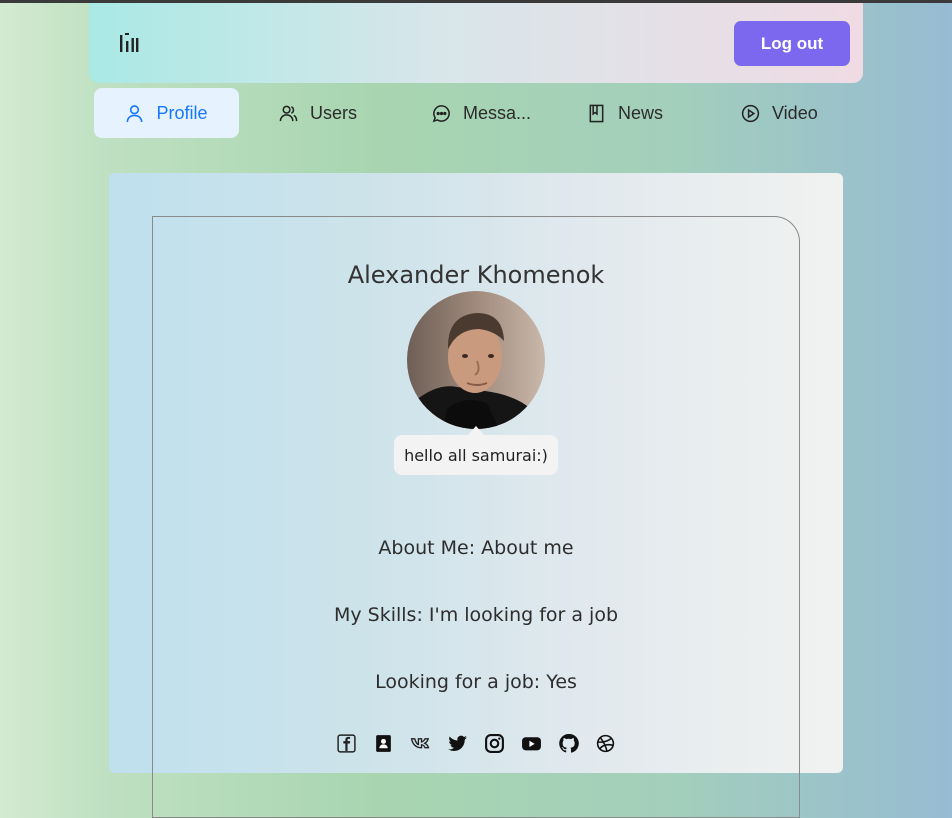 Image resolution: width=952 pixels, height=818 pixels. I want to click on twitter-icon, so click(457, 743).